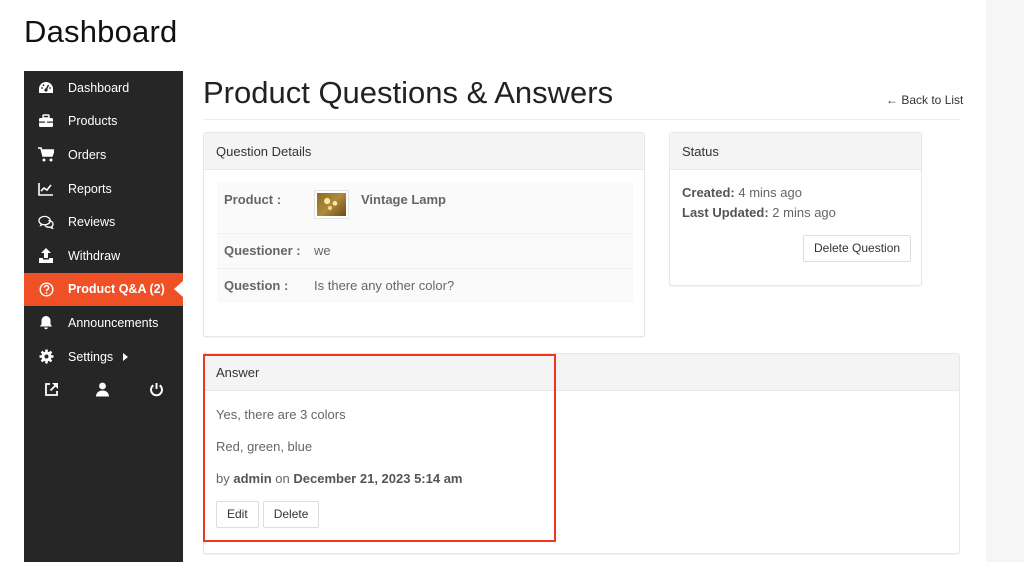  I want to click on sidebar-item-reviews: Reviews, so click(103, 222).